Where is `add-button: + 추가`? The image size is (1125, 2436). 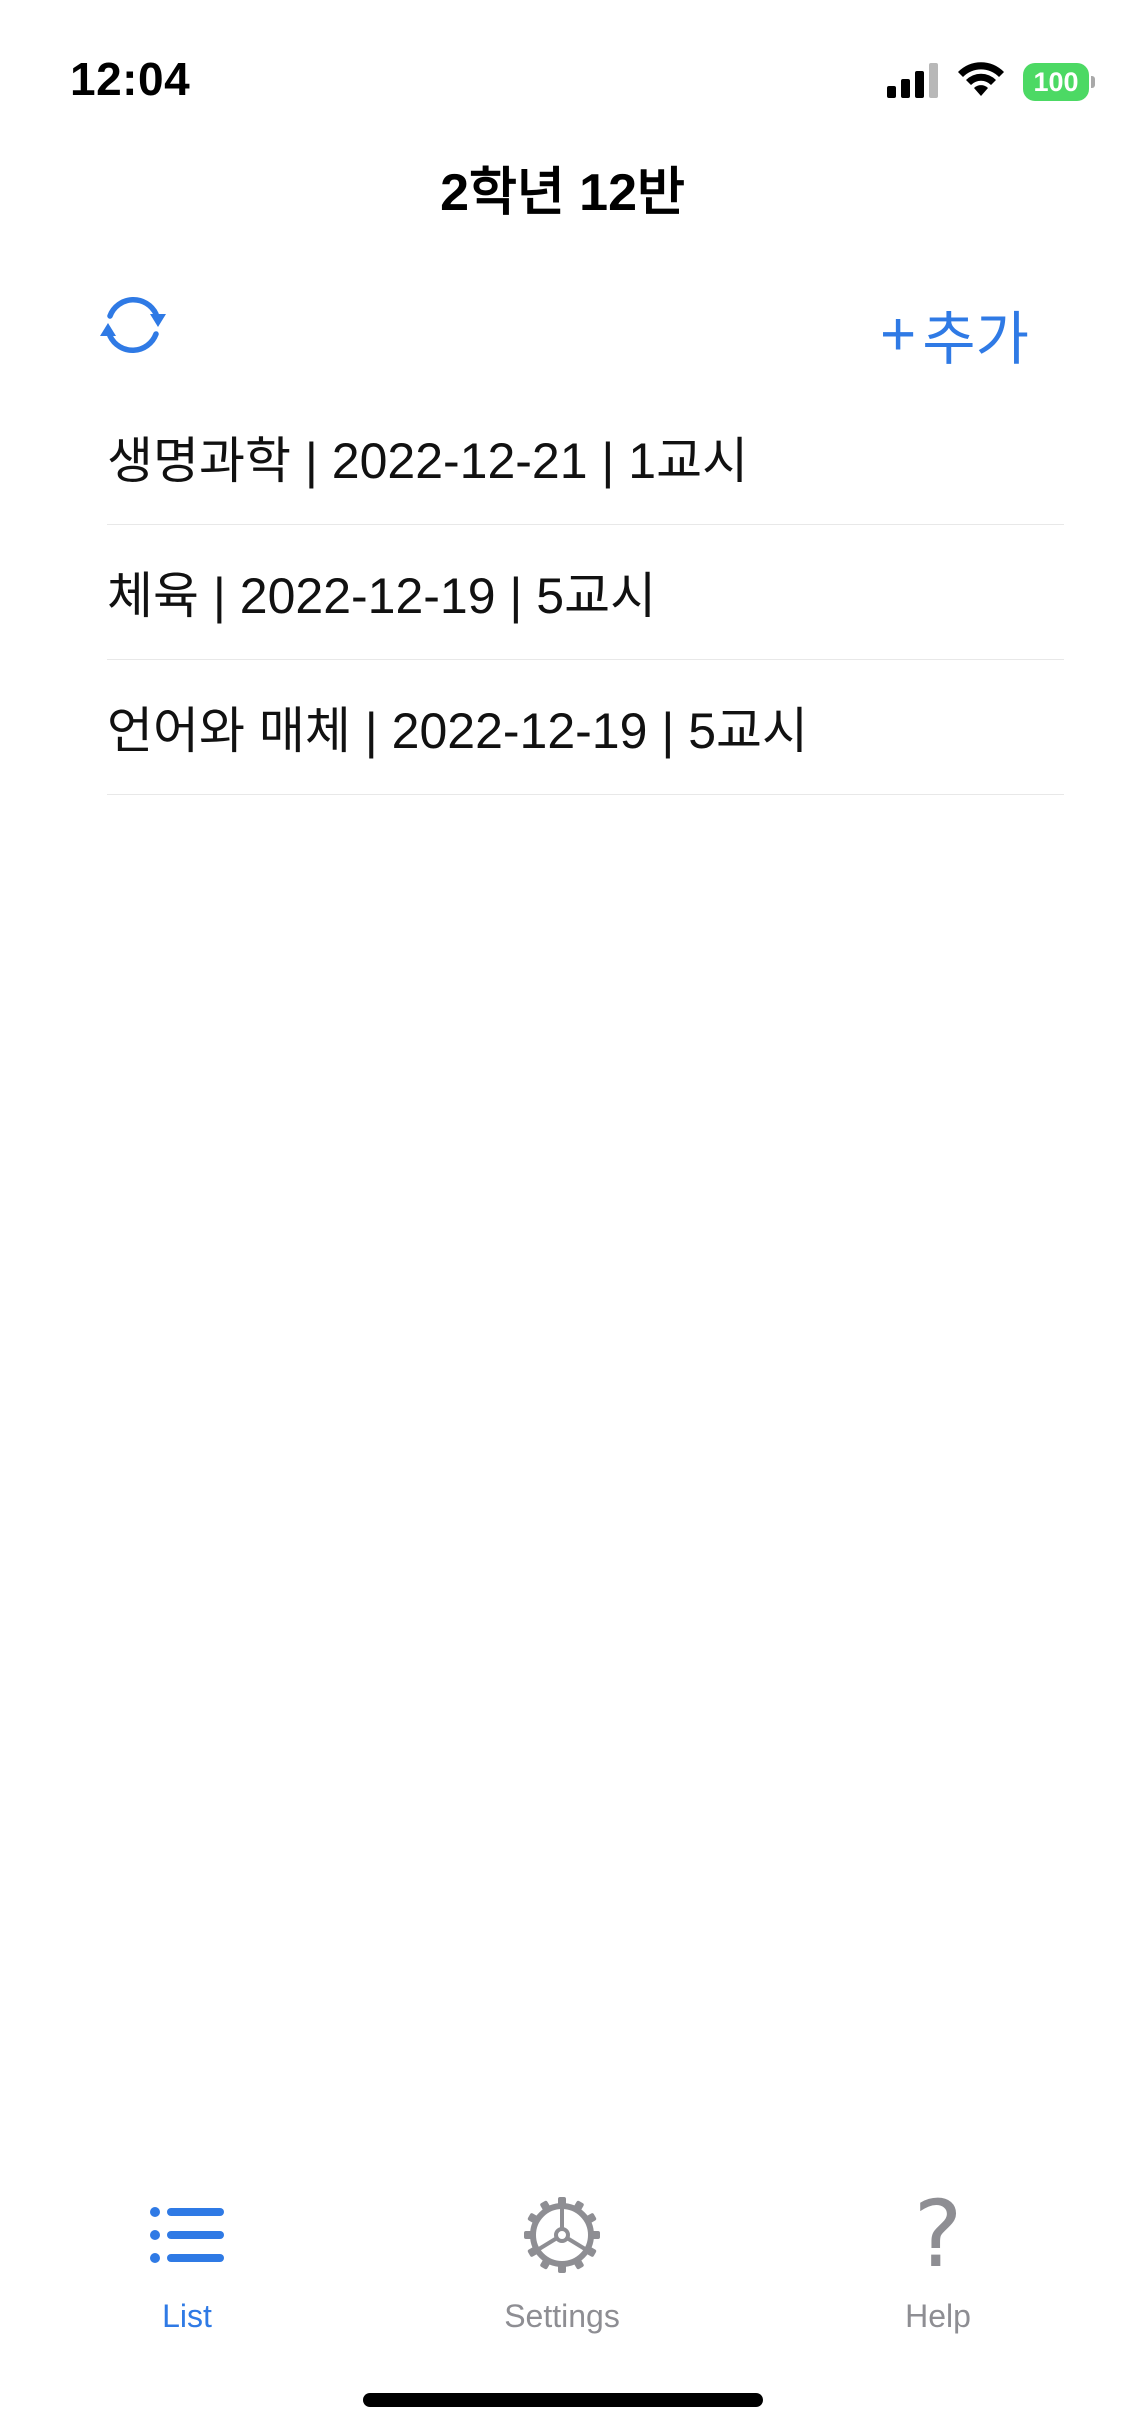 add-button: + 추가 is located at coordinates (954, 334).